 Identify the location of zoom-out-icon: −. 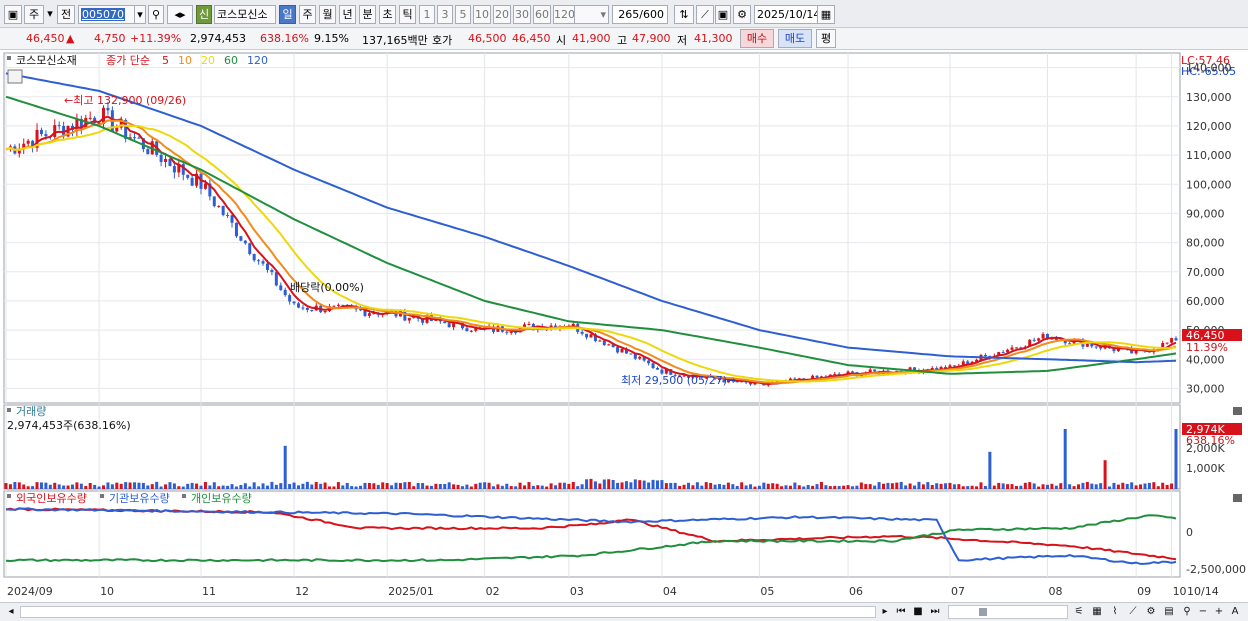
(1203, 612).